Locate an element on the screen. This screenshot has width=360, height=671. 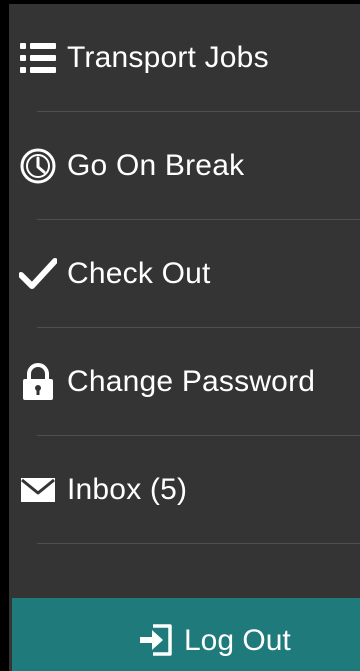
logout-icon is located at coordinates (156, 640).